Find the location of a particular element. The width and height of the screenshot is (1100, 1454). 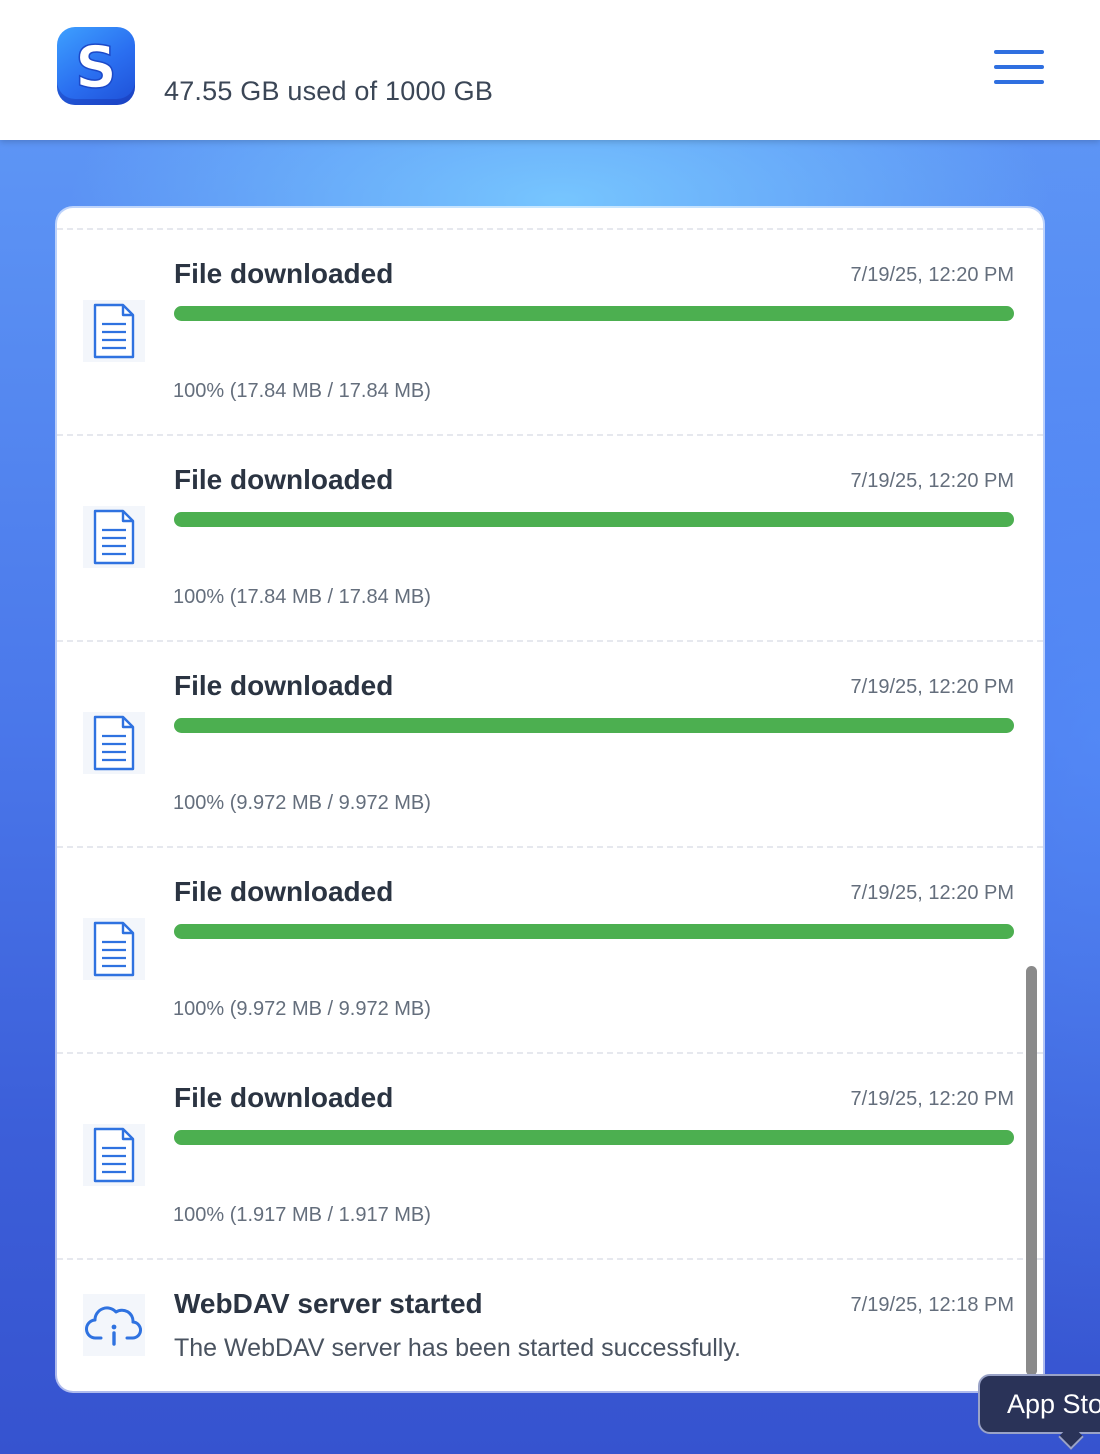

app-logo: S is located at coordinates (96, 66).